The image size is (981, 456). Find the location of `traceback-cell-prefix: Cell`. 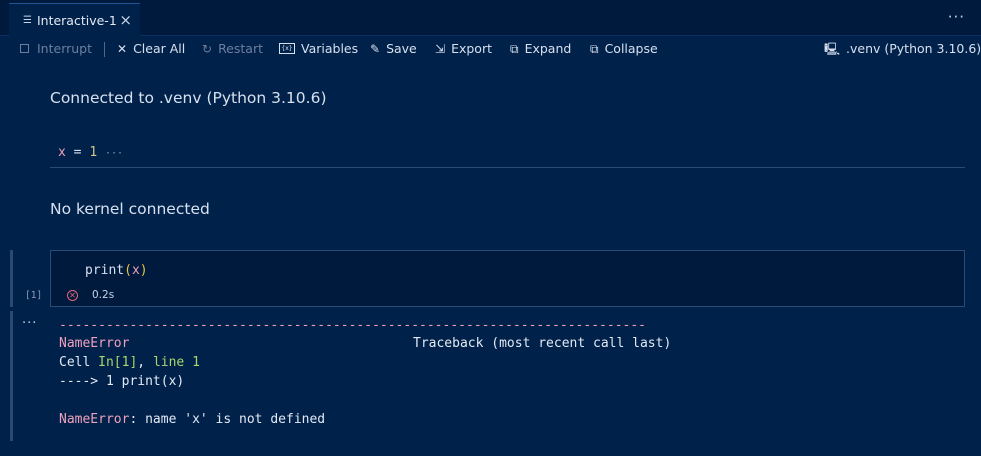

traceback-cell-prefix: Cell is located at coordinates (79, 362).